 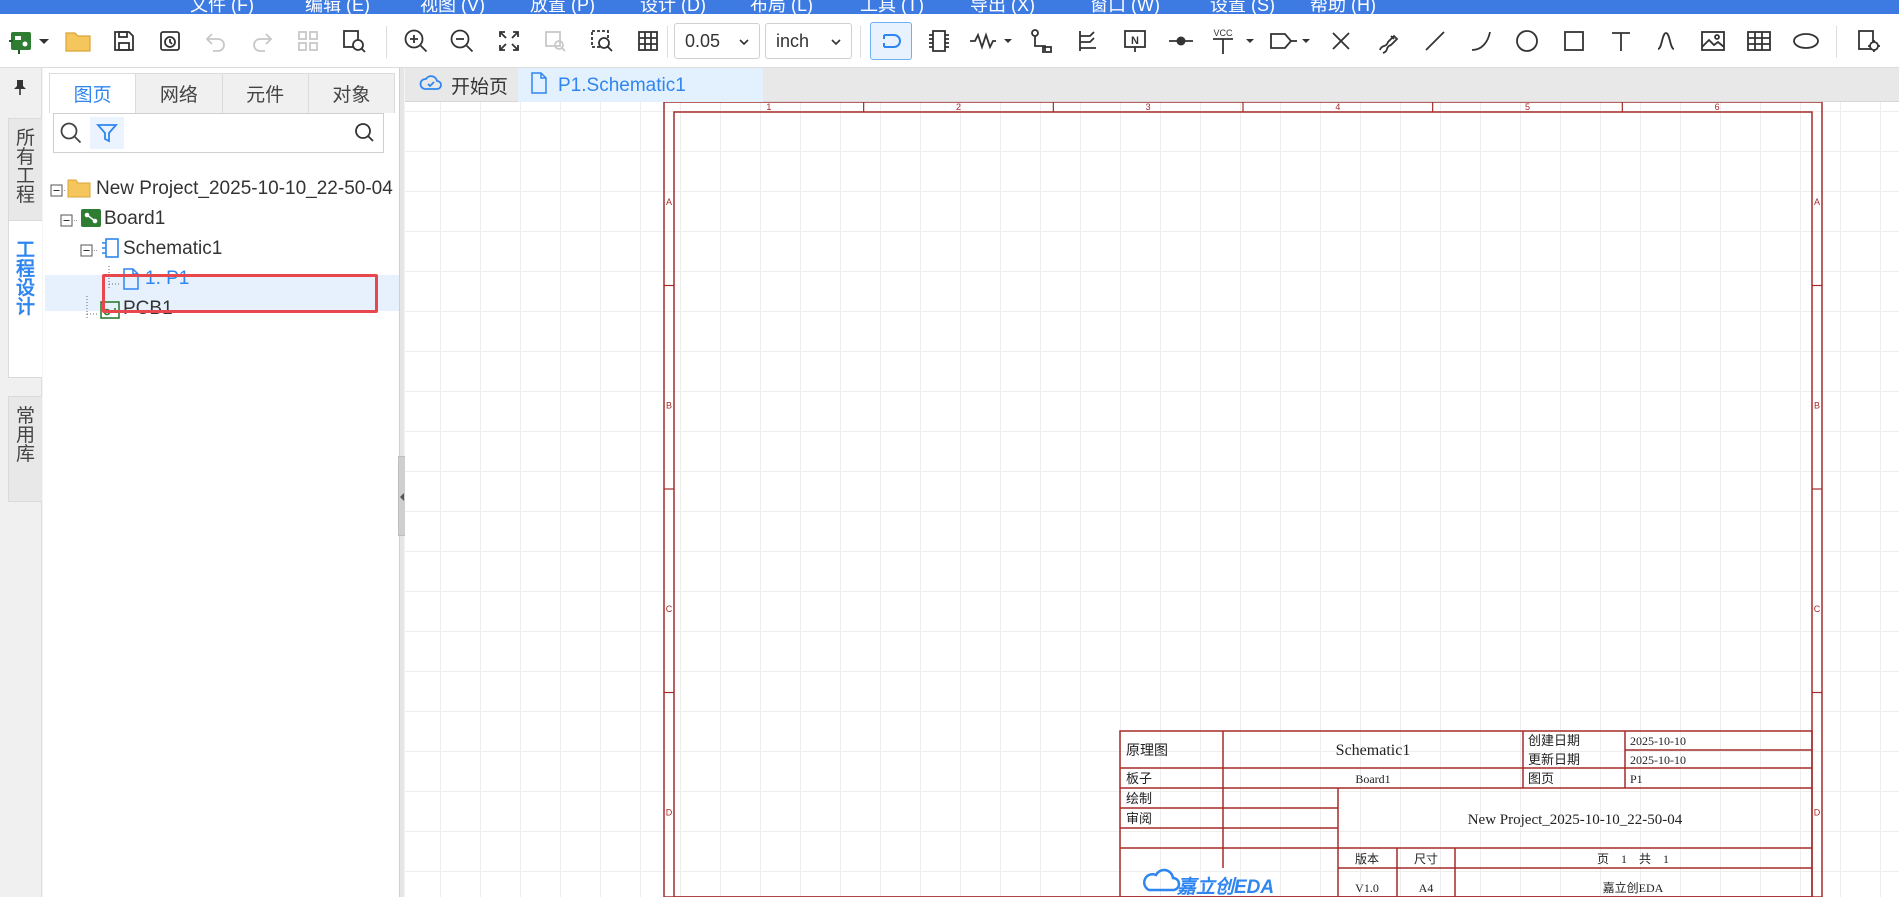 I want to click on menu-item: 导出 (X), so click(x=1002, y=7).